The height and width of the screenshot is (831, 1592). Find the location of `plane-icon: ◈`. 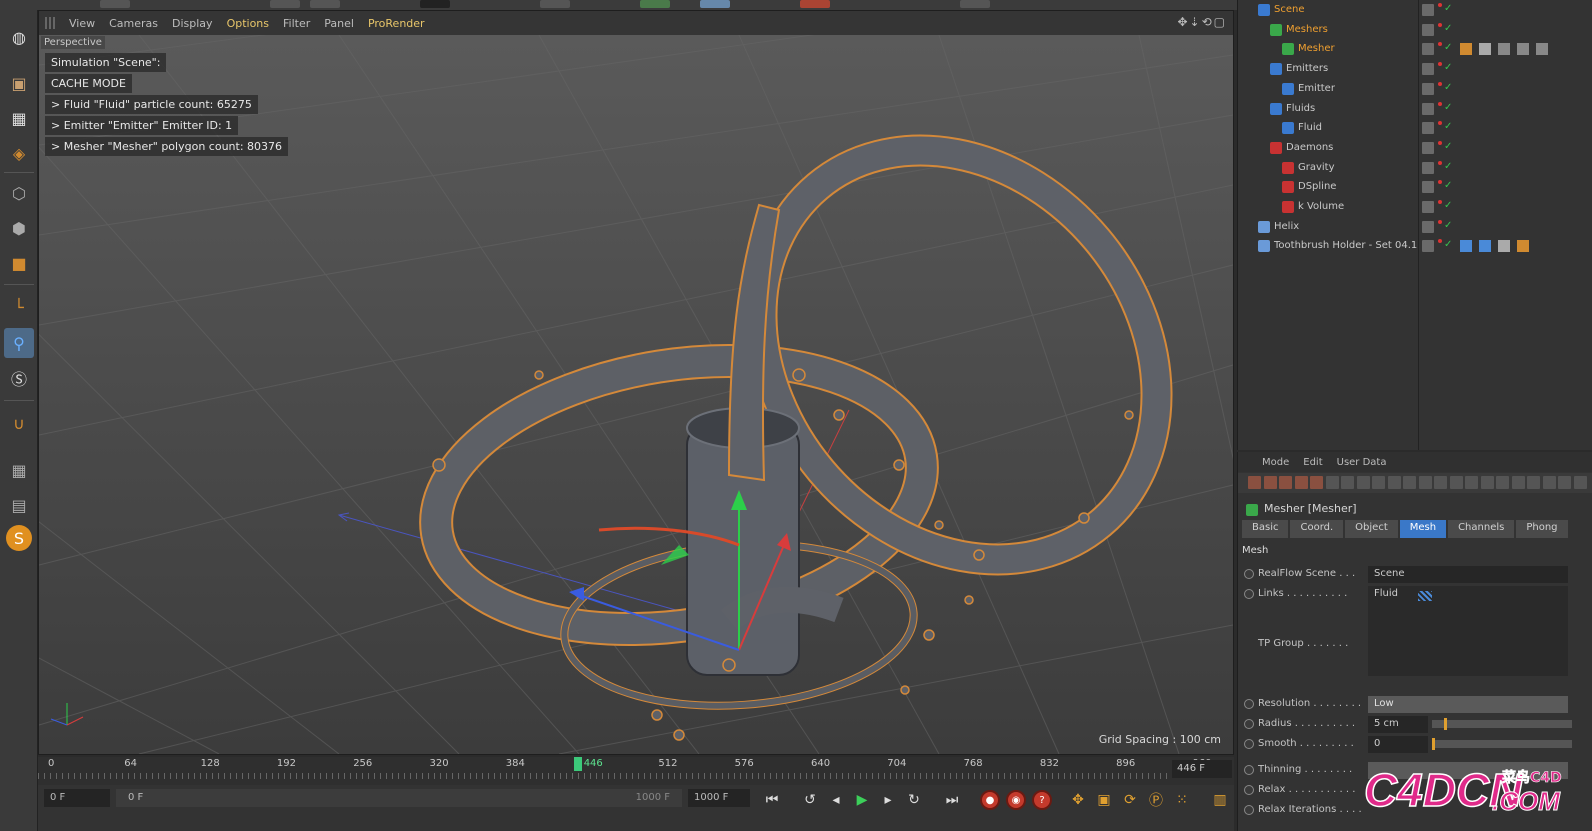

plane-icon: ◈ is located at coordinates (19, 153).